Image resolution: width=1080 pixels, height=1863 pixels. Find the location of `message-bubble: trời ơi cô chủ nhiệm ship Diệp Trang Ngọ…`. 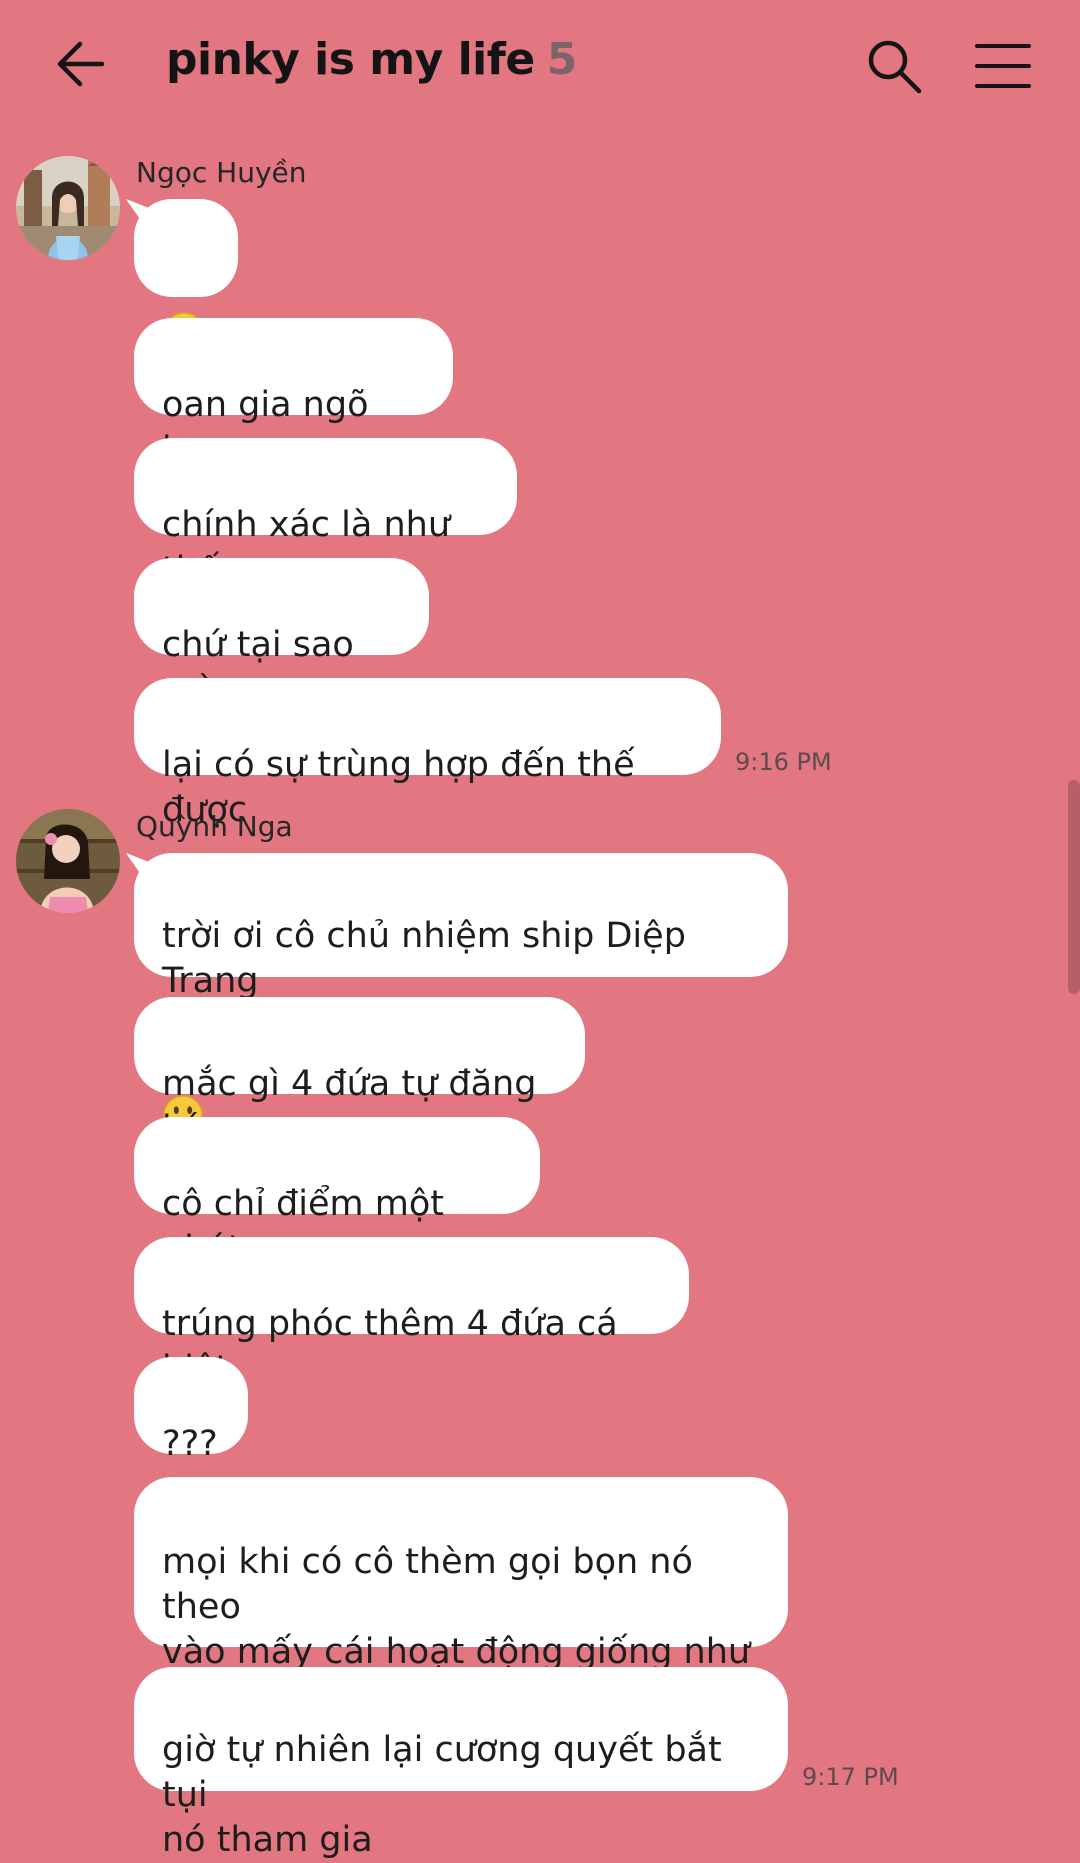

message-bubble: trời ơi cô chủ nhiệm ship Diệp Trang Ngọ… is located at coordinates (461, 994).